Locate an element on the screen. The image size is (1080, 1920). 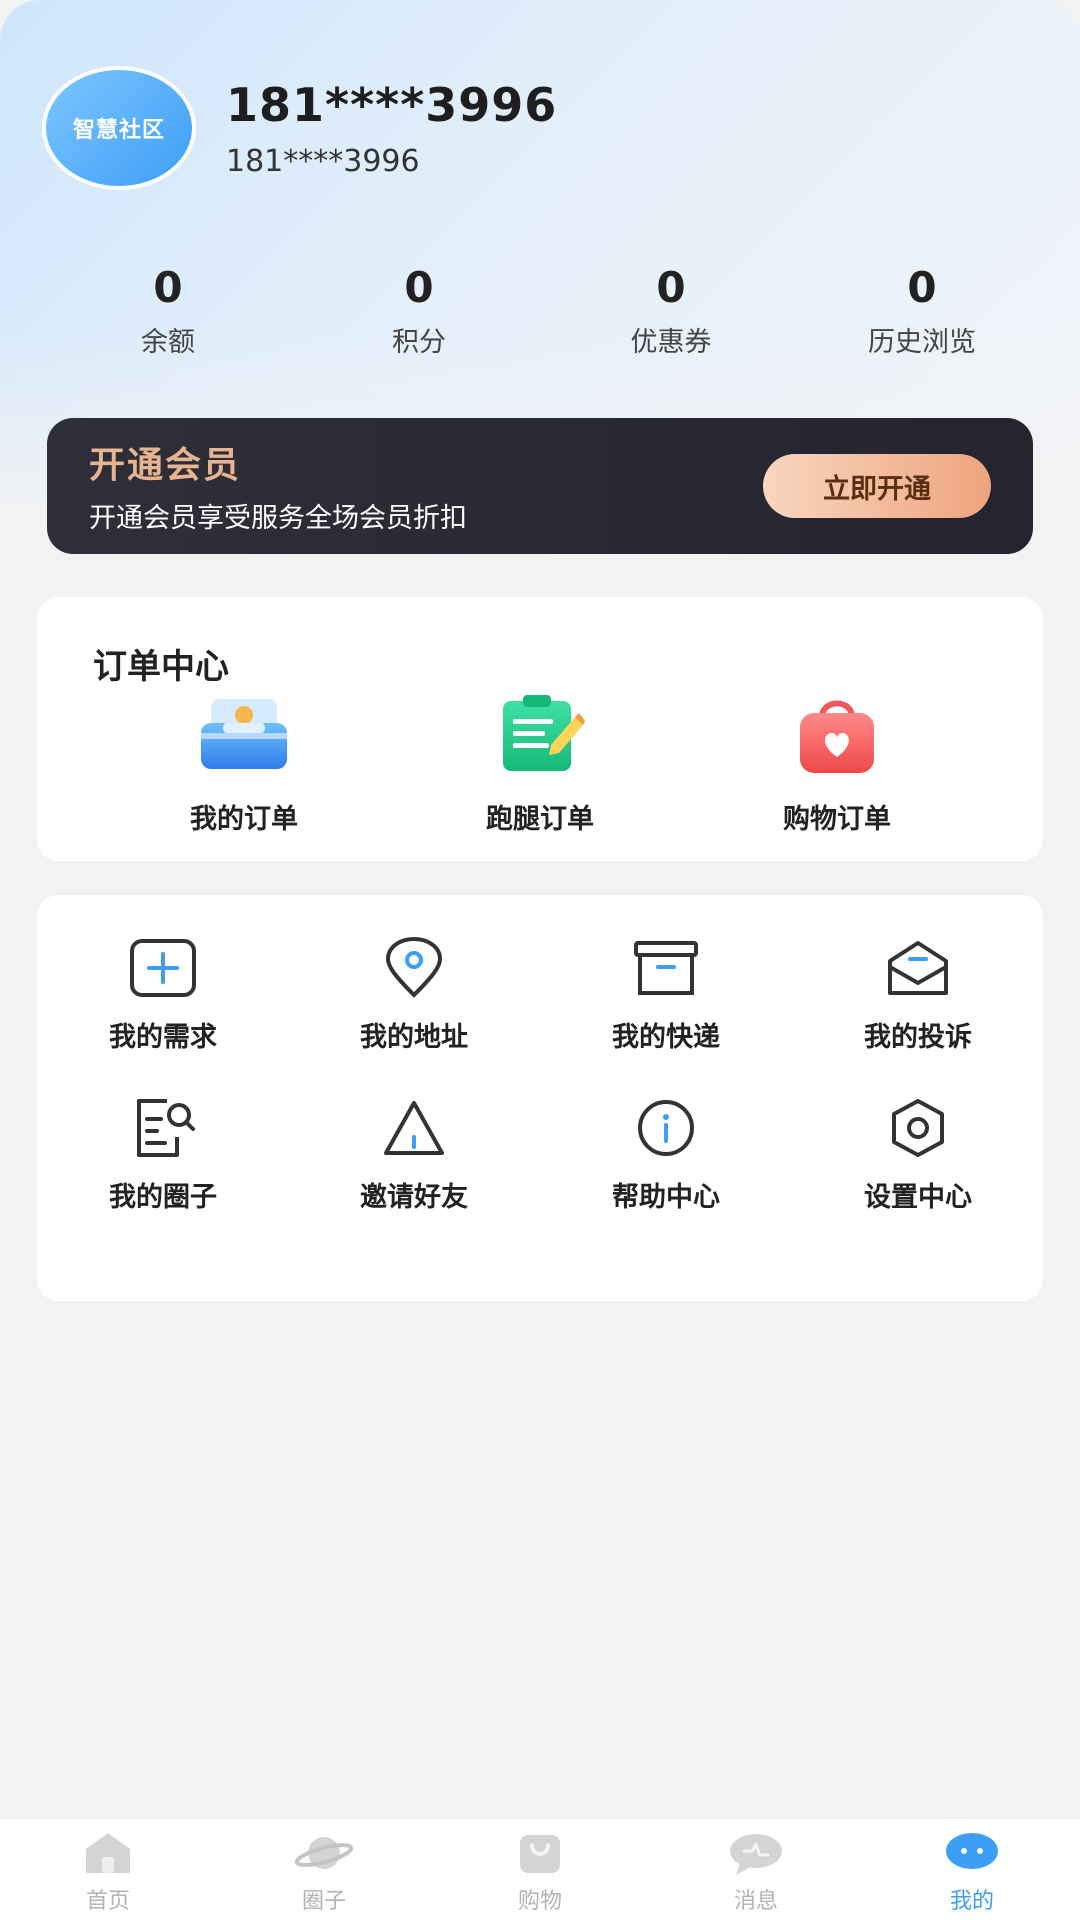
wallet-icon is located at coordinates (244, 734).